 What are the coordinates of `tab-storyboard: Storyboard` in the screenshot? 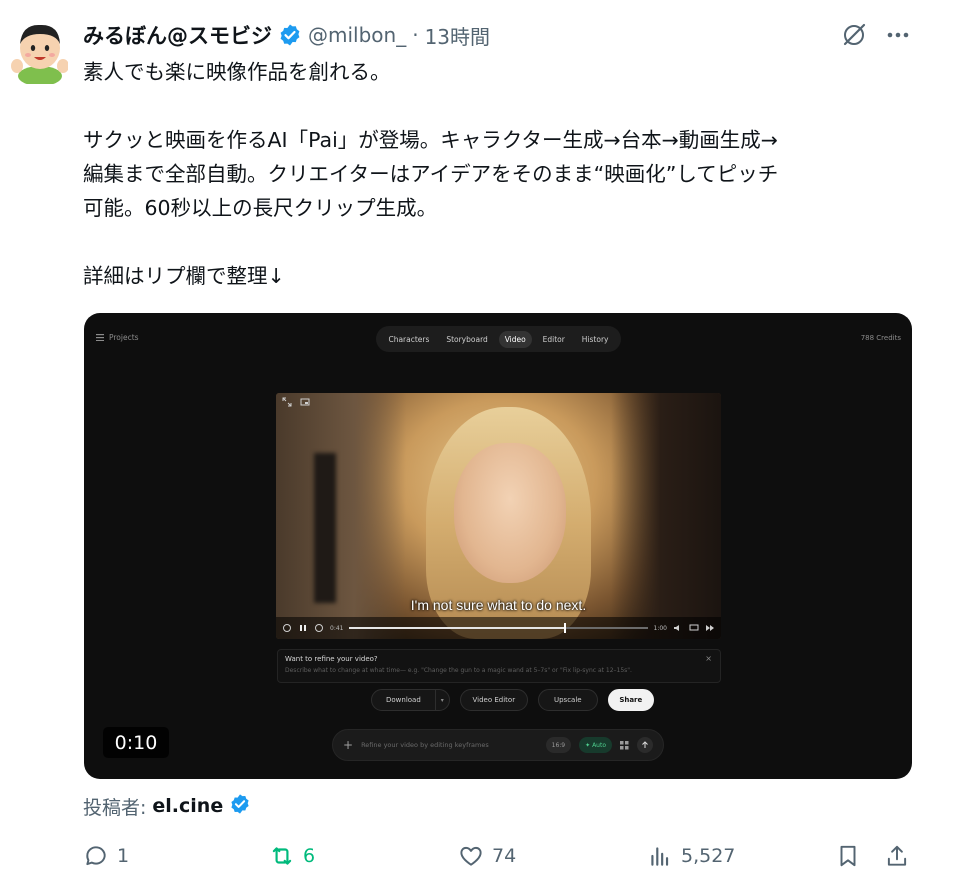 It's located at (467, 339).